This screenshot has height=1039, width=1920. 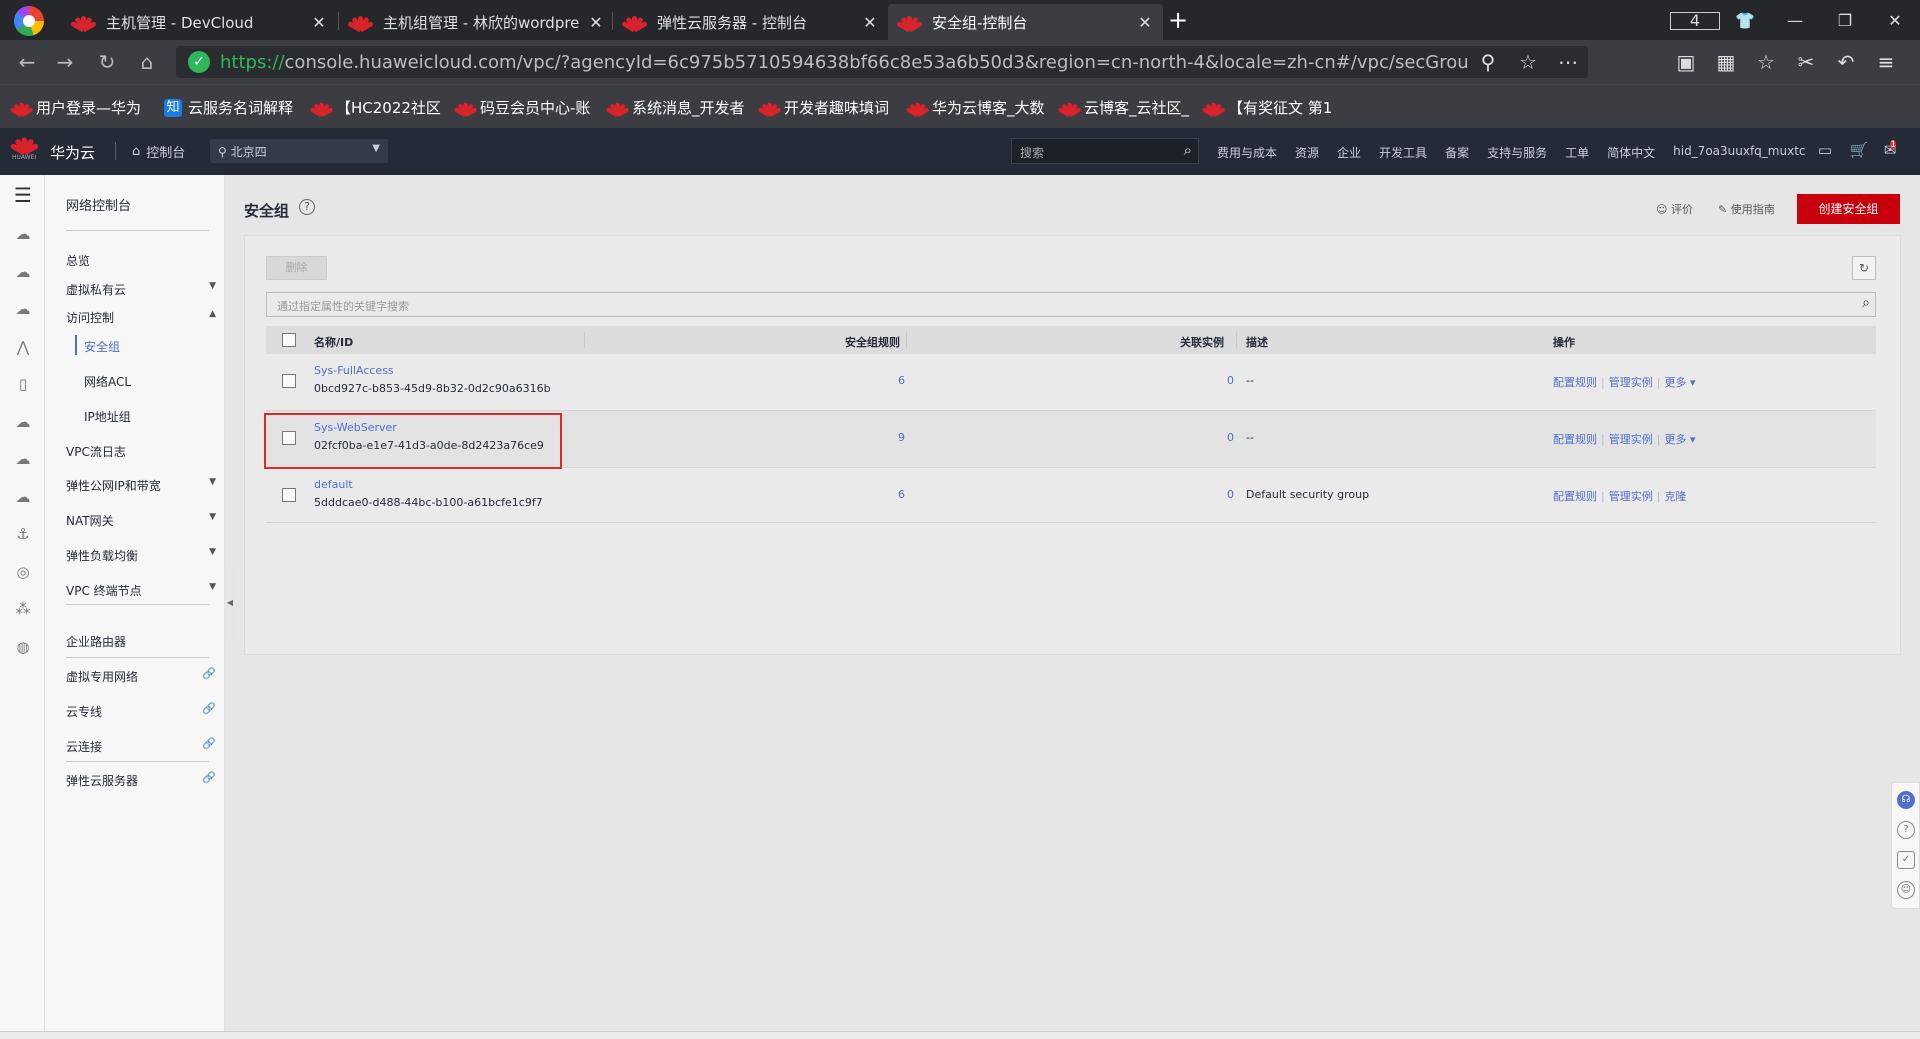 I want to click on globe-icon: ◍, so click(x=23, y=649).